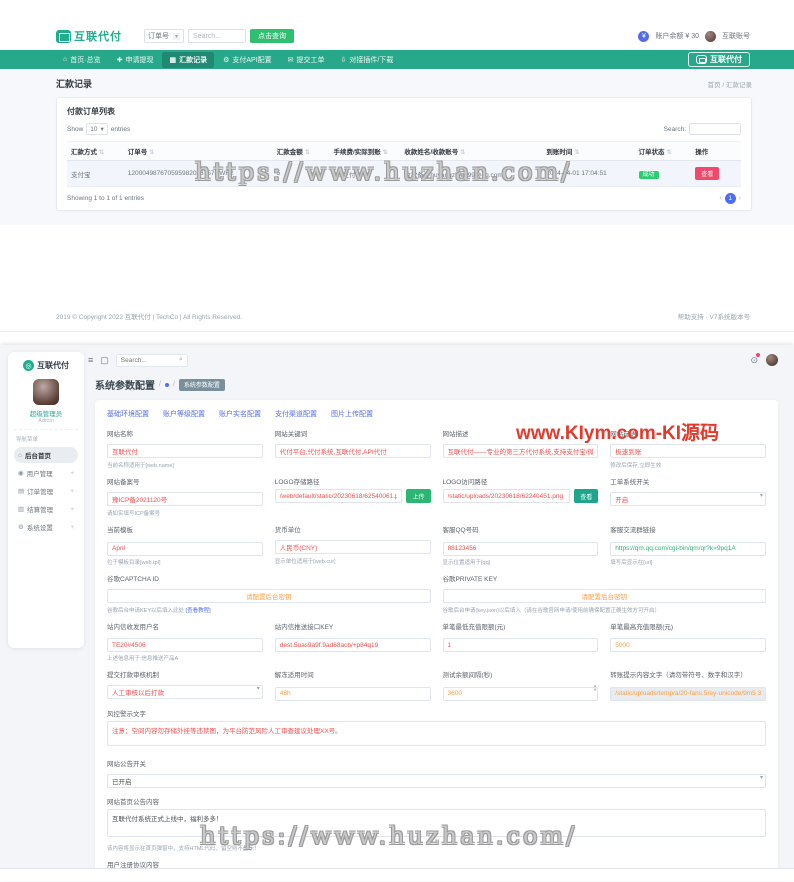 The width and height of the screenshot is (794, 882). I want to click on breadcrumb-home-dot, so click(166, 384).